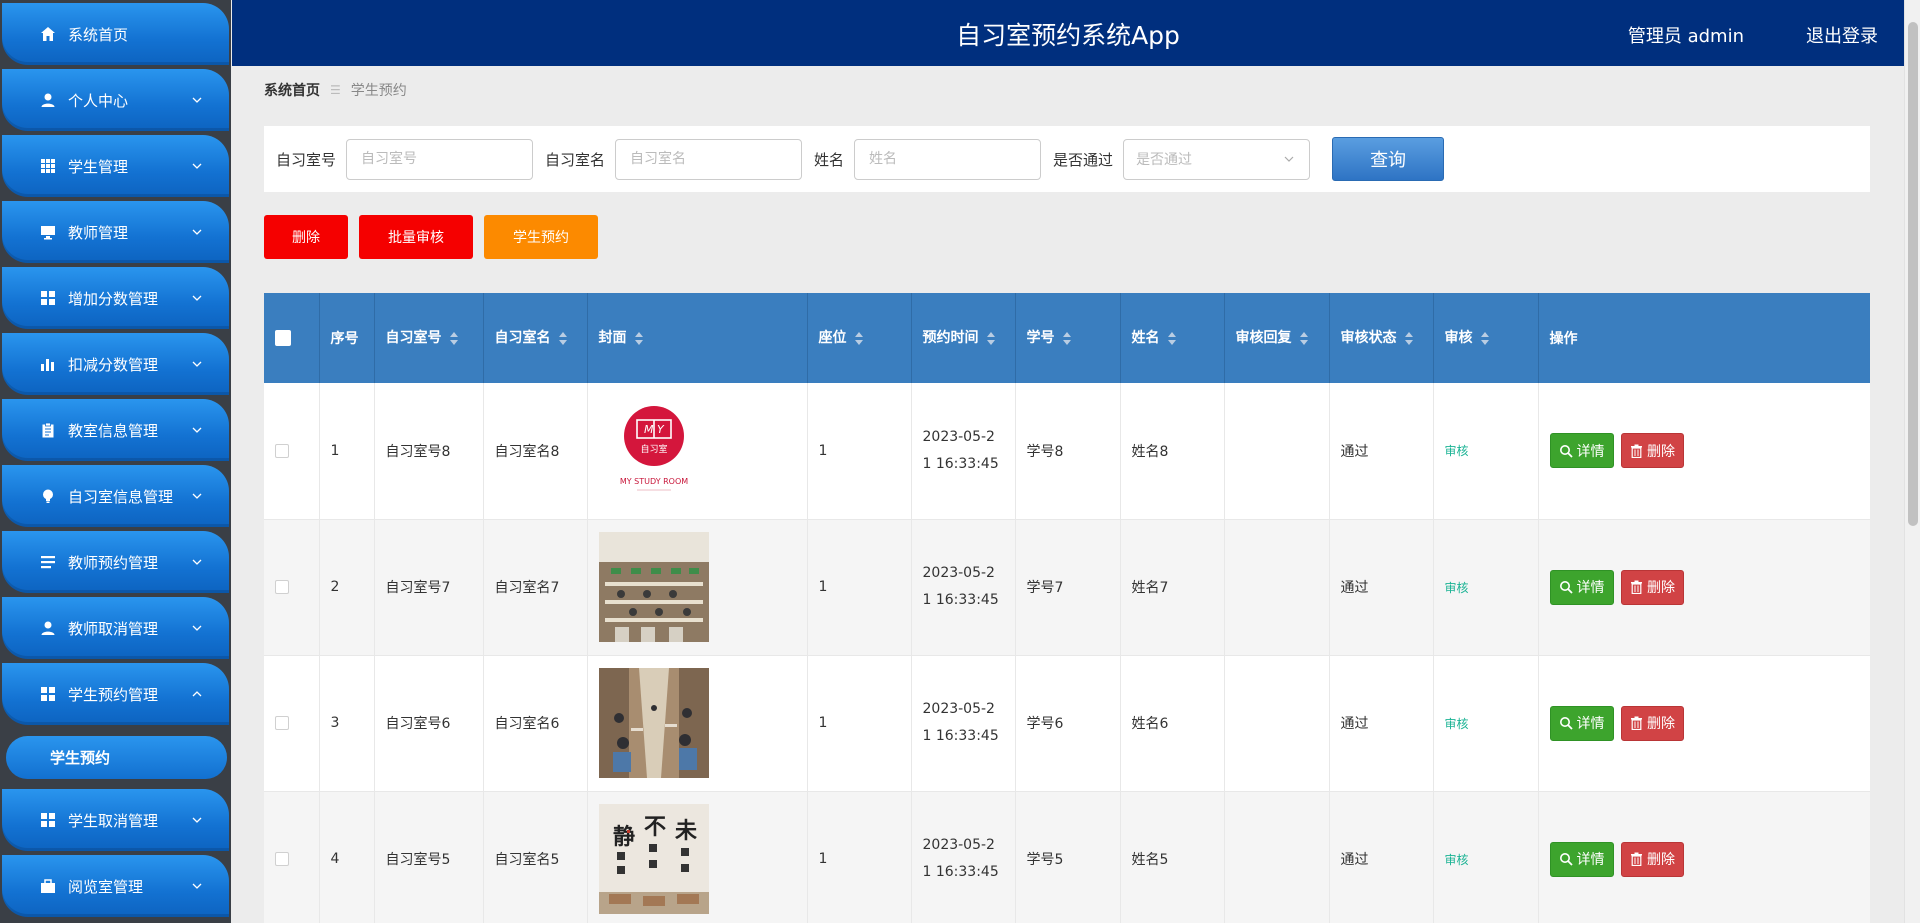 The height and width of the screenshot is (923, 1920). I want to click on vertical-scrollbar, so click(1912, 461).